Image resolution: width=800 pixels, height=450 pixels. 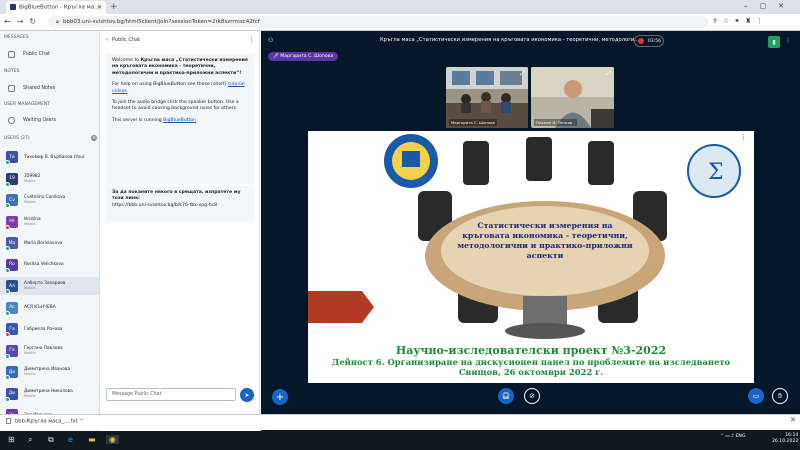 I want to click on user-list-item: Ас АСЯ КЪНЧЕВА, so click(x=49, y=308).